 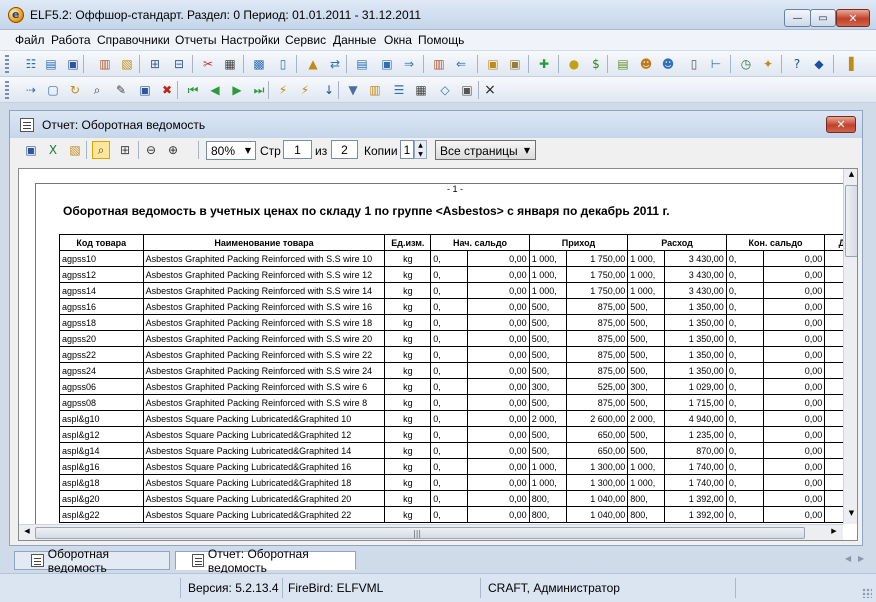 I want to click on lock-icon: ▲, so click(x=313, y=64).